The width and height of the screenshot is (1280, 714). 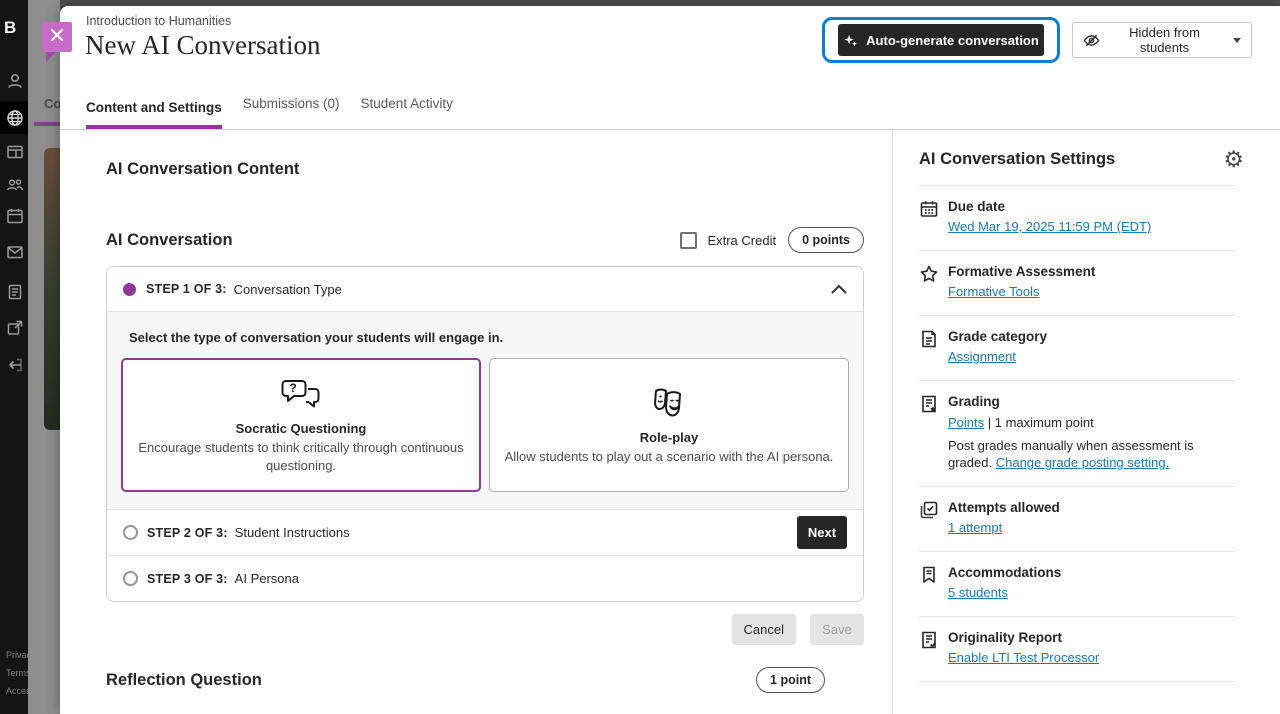 What do you see at coordinates (10, 27) in the screenshot?
I see `blackboard-logo: B` at bounding box center [10, 27].